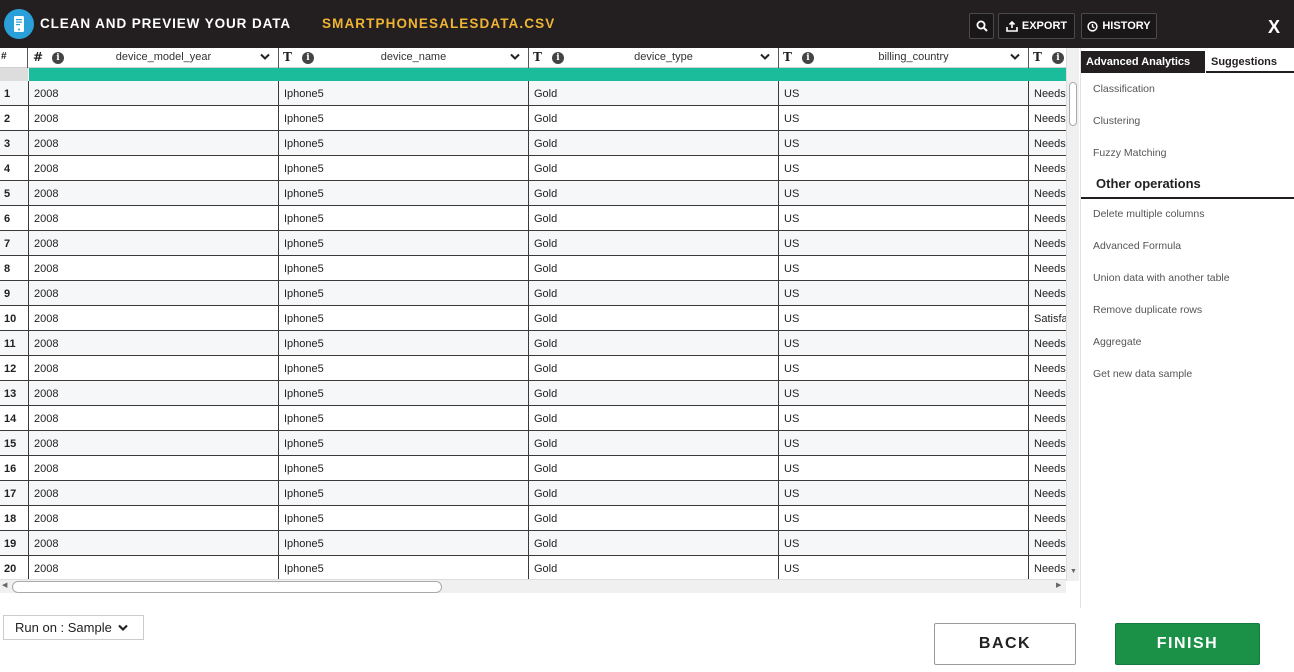  Describe the element at coordinates (73, 627) in the screenshot. I see `run-on-select: Run on : Sample` at that location.